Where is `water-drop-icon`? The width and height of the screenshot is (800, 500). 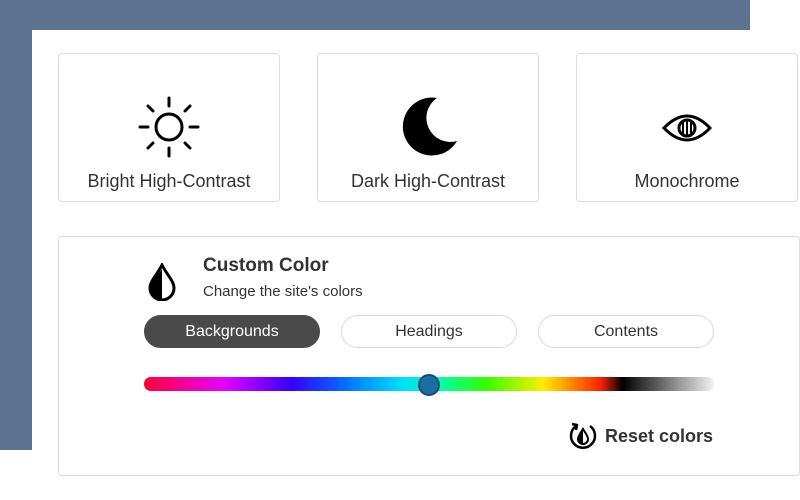 water-drop-icon is located at coordinates (162, 283).